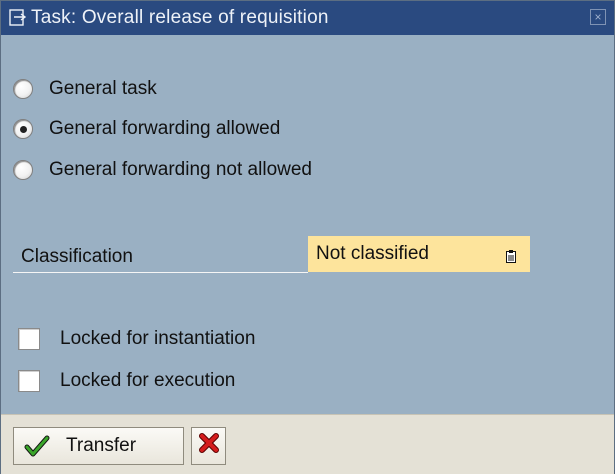 Image resolution: width=615 pixels, height=474 pixels. I want to click on window-title: Task: Overall release of requisition, so click(180, 17).